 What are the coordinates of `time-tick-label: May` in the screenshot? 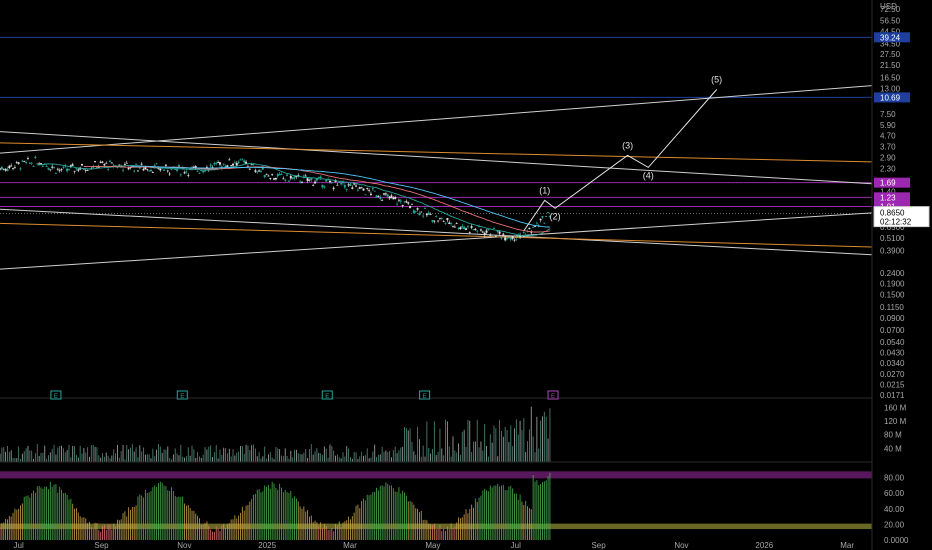 It's located at (432, 545).